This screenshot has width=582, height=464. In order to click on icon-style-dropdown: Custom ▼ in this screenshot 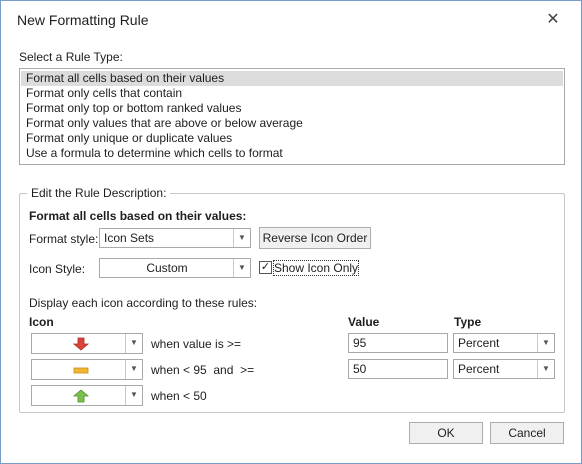, I will do `click(175, 268)`.